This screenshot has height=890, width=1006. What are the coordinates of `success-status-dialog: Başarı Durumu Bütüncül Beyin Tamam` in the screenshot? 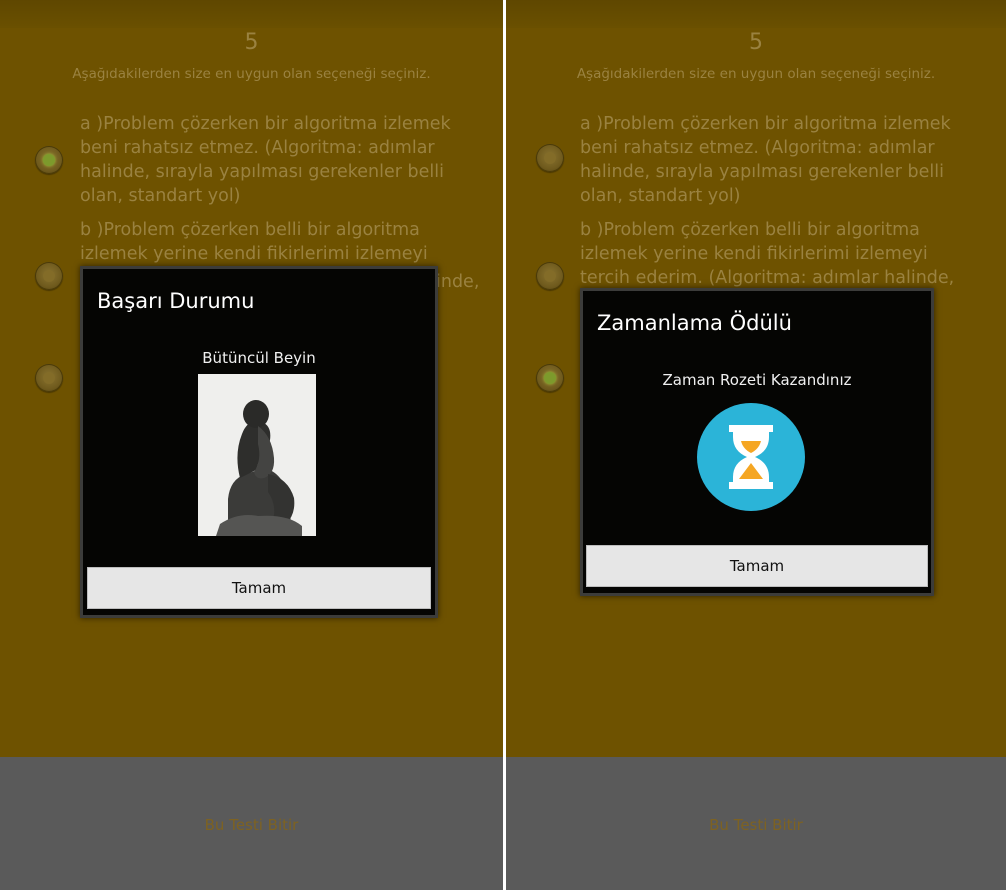 It's located at (259, 442).